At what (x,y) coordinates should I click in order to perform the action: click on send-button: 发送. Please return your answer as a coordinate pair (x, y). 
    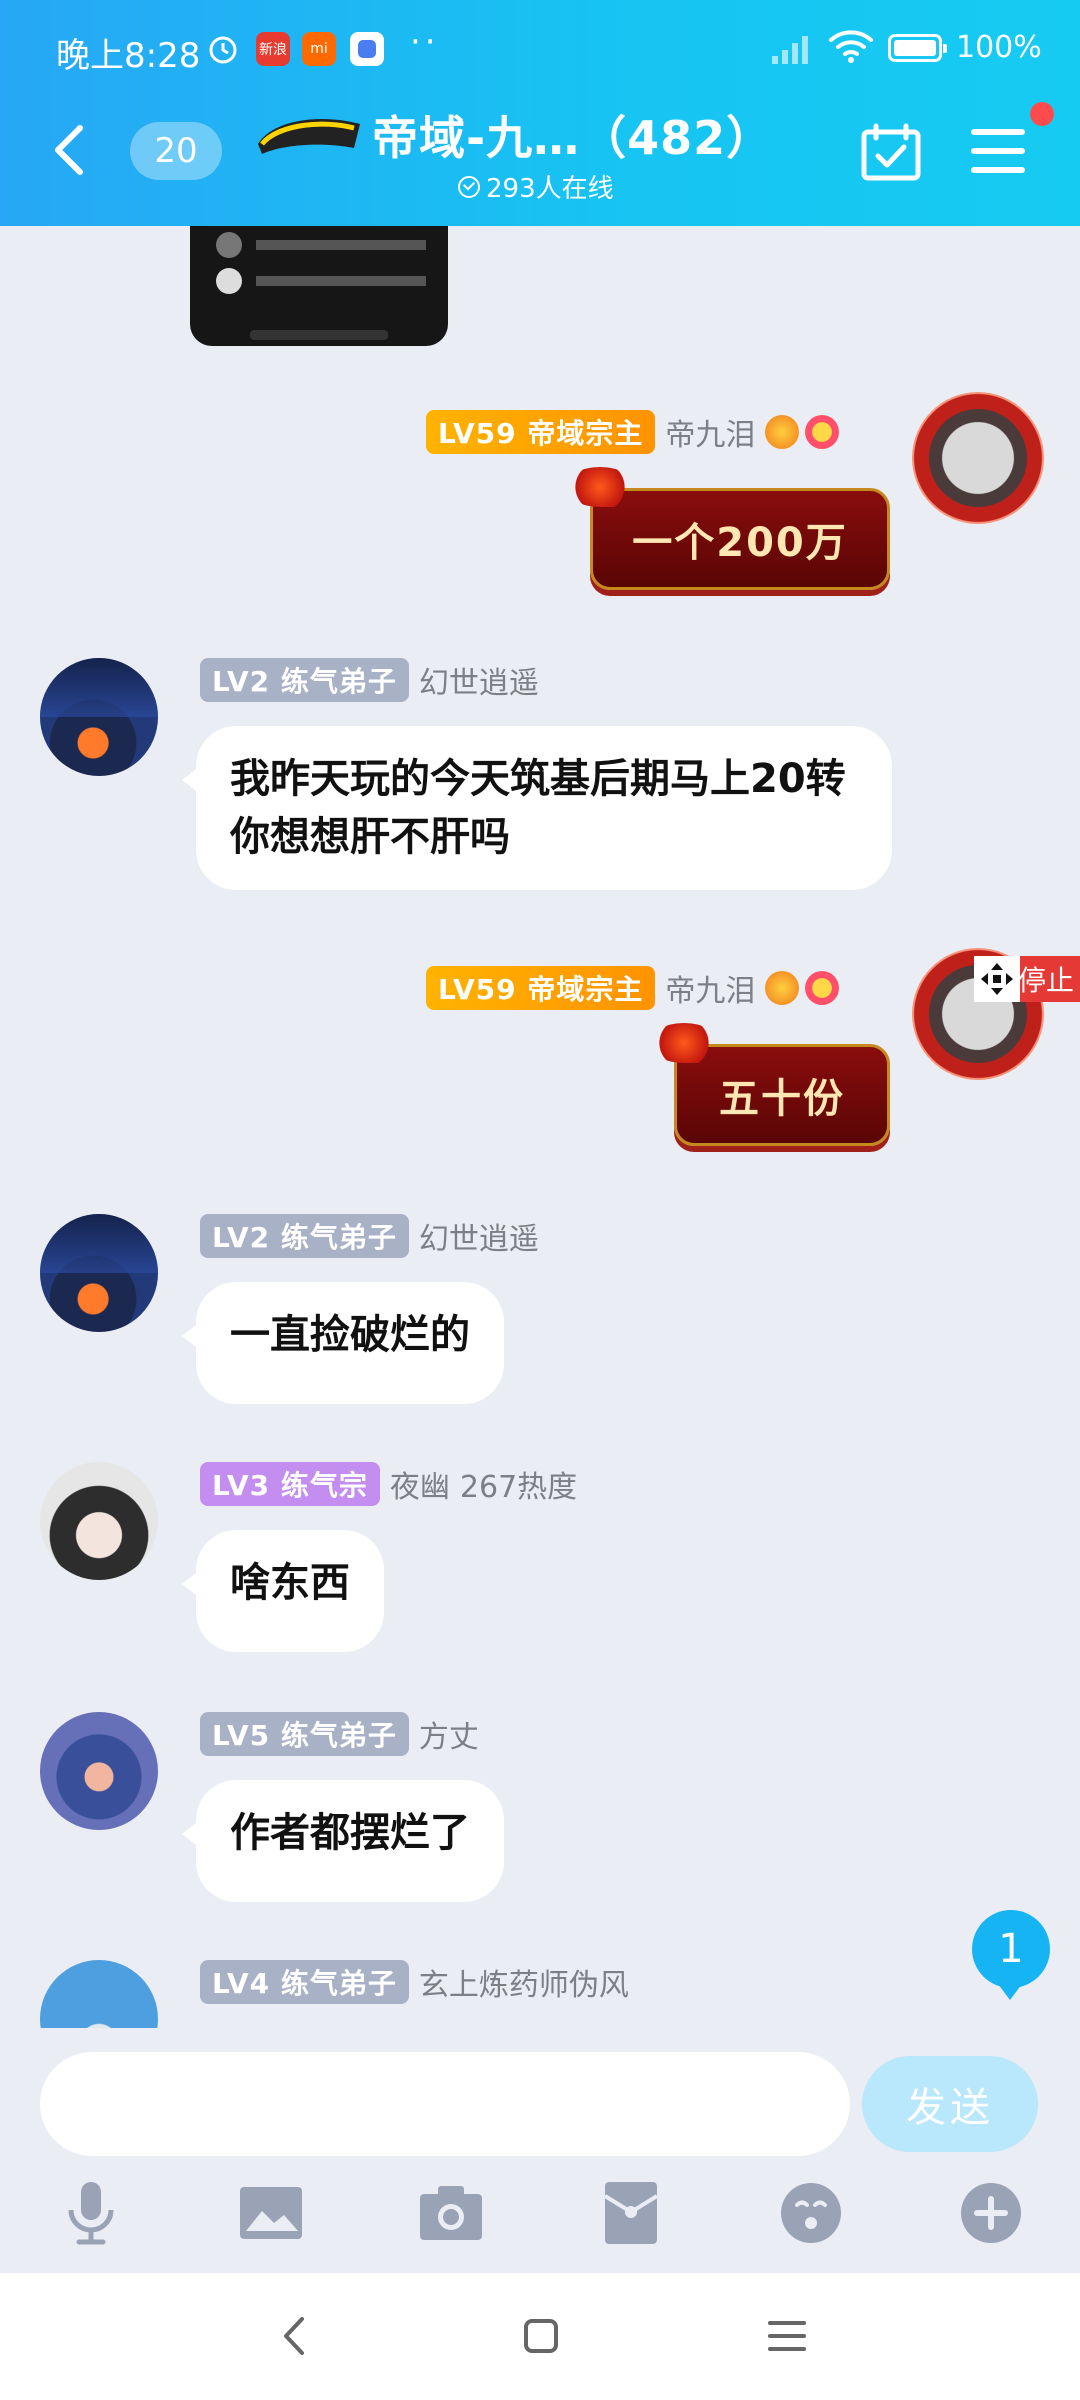
    Looking at the image, I should click on (950, 2104).